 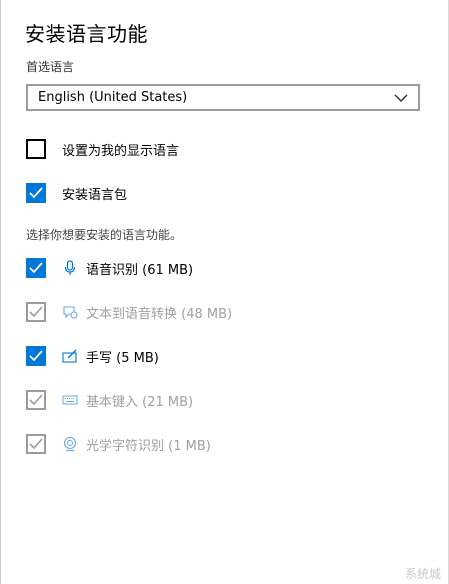 I want to click on feature-basic-typing: 基本键入 (21 MB), so click(x=109, y=400).